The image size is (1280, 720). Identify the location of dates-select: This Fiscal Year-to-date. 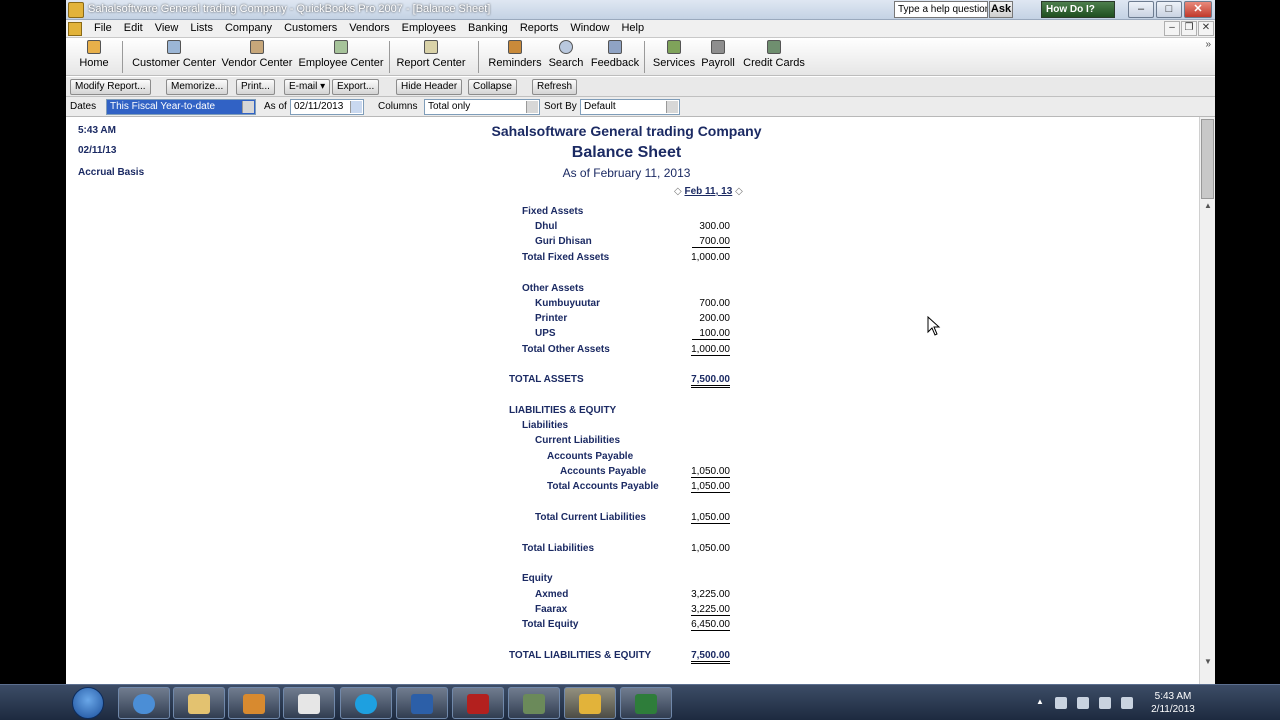
(181, 107).